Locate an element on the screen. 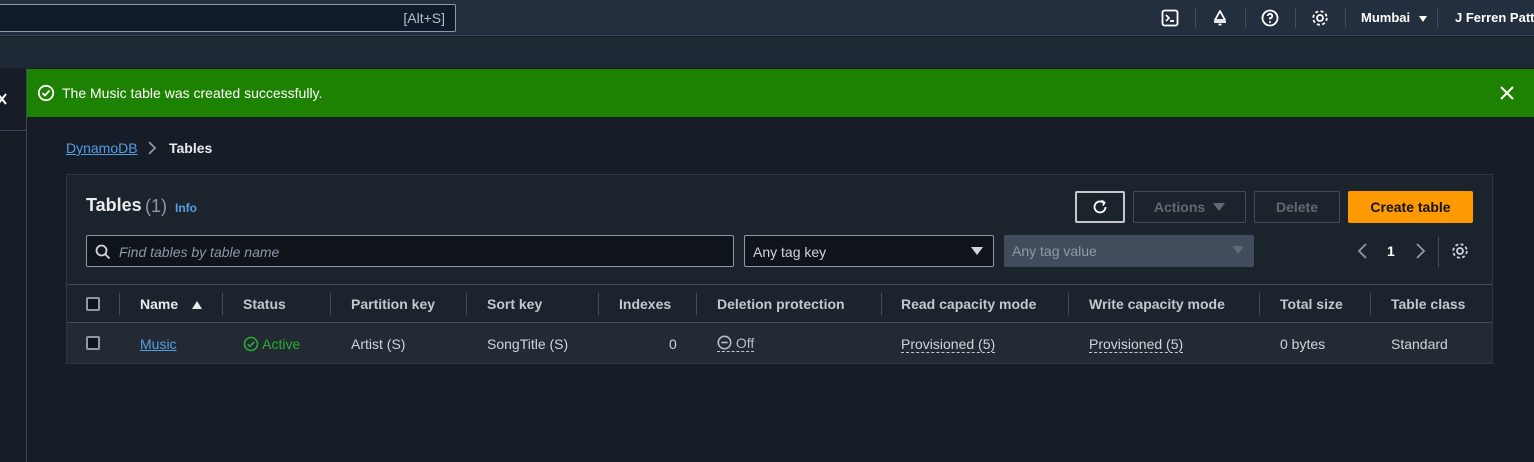 The height and width of the screenshot is (462, 1534). search-shortcut-hint: [Alt+S] is located at coordinates (424, 18).